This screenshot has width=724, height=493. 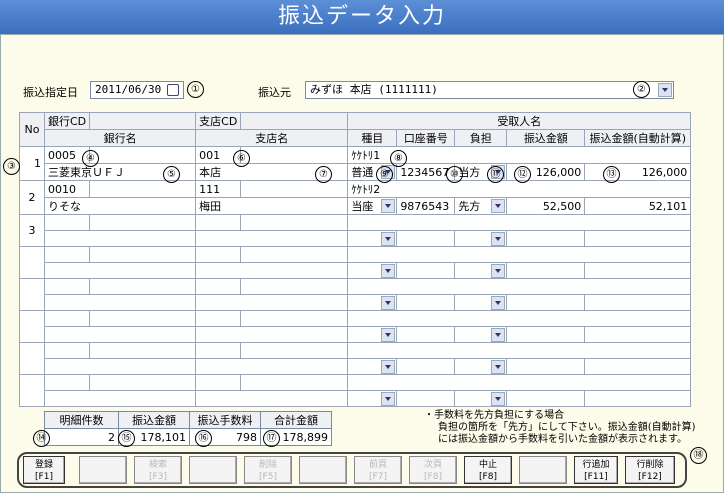 I want to click on delete-row-button: 行削除 [F12], so click(x=650, y=470).